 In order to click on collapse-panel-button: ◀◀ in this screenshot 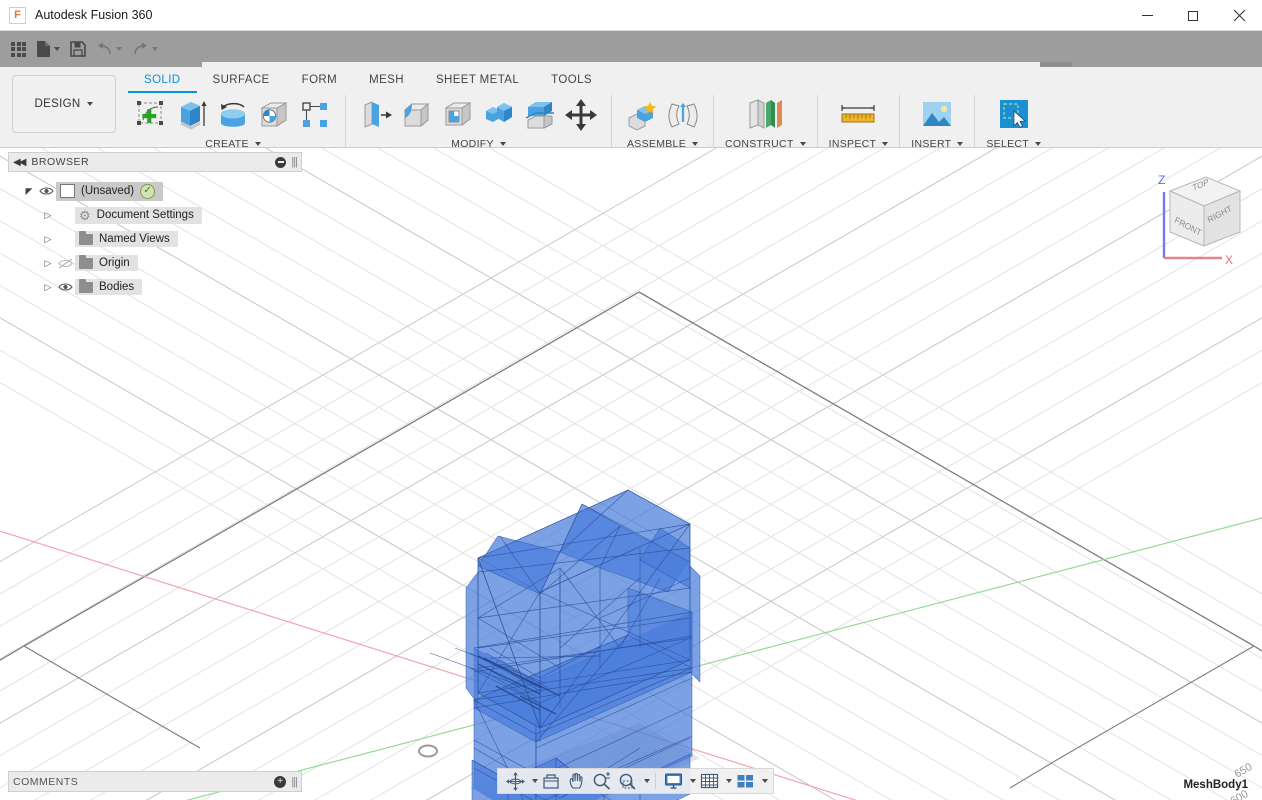, I will do `click(19, 162)`.